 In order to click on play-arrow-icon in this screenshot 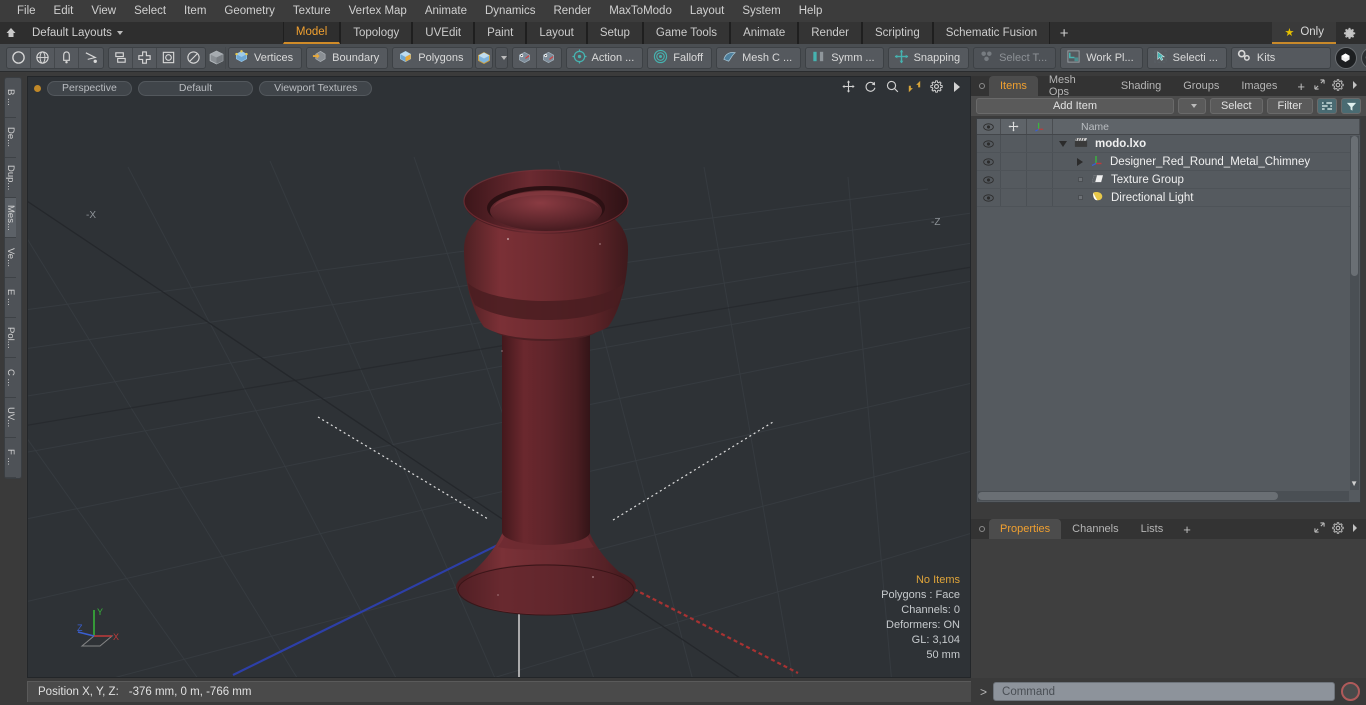, I will do `click(957, 88)`.